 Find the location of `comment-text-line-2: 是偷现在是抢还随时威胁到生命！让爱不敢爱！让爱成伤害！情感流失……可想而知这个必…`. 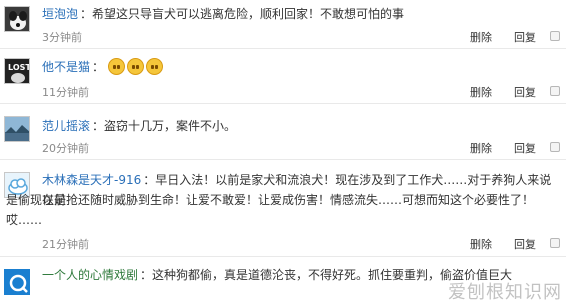

comment-text-line-2: 是偷现在是抢还随时威胁到生命！让爱不敢爱！让爱成伤害！情感流失……可想而知这个必… is located at coordinates (270, 200).